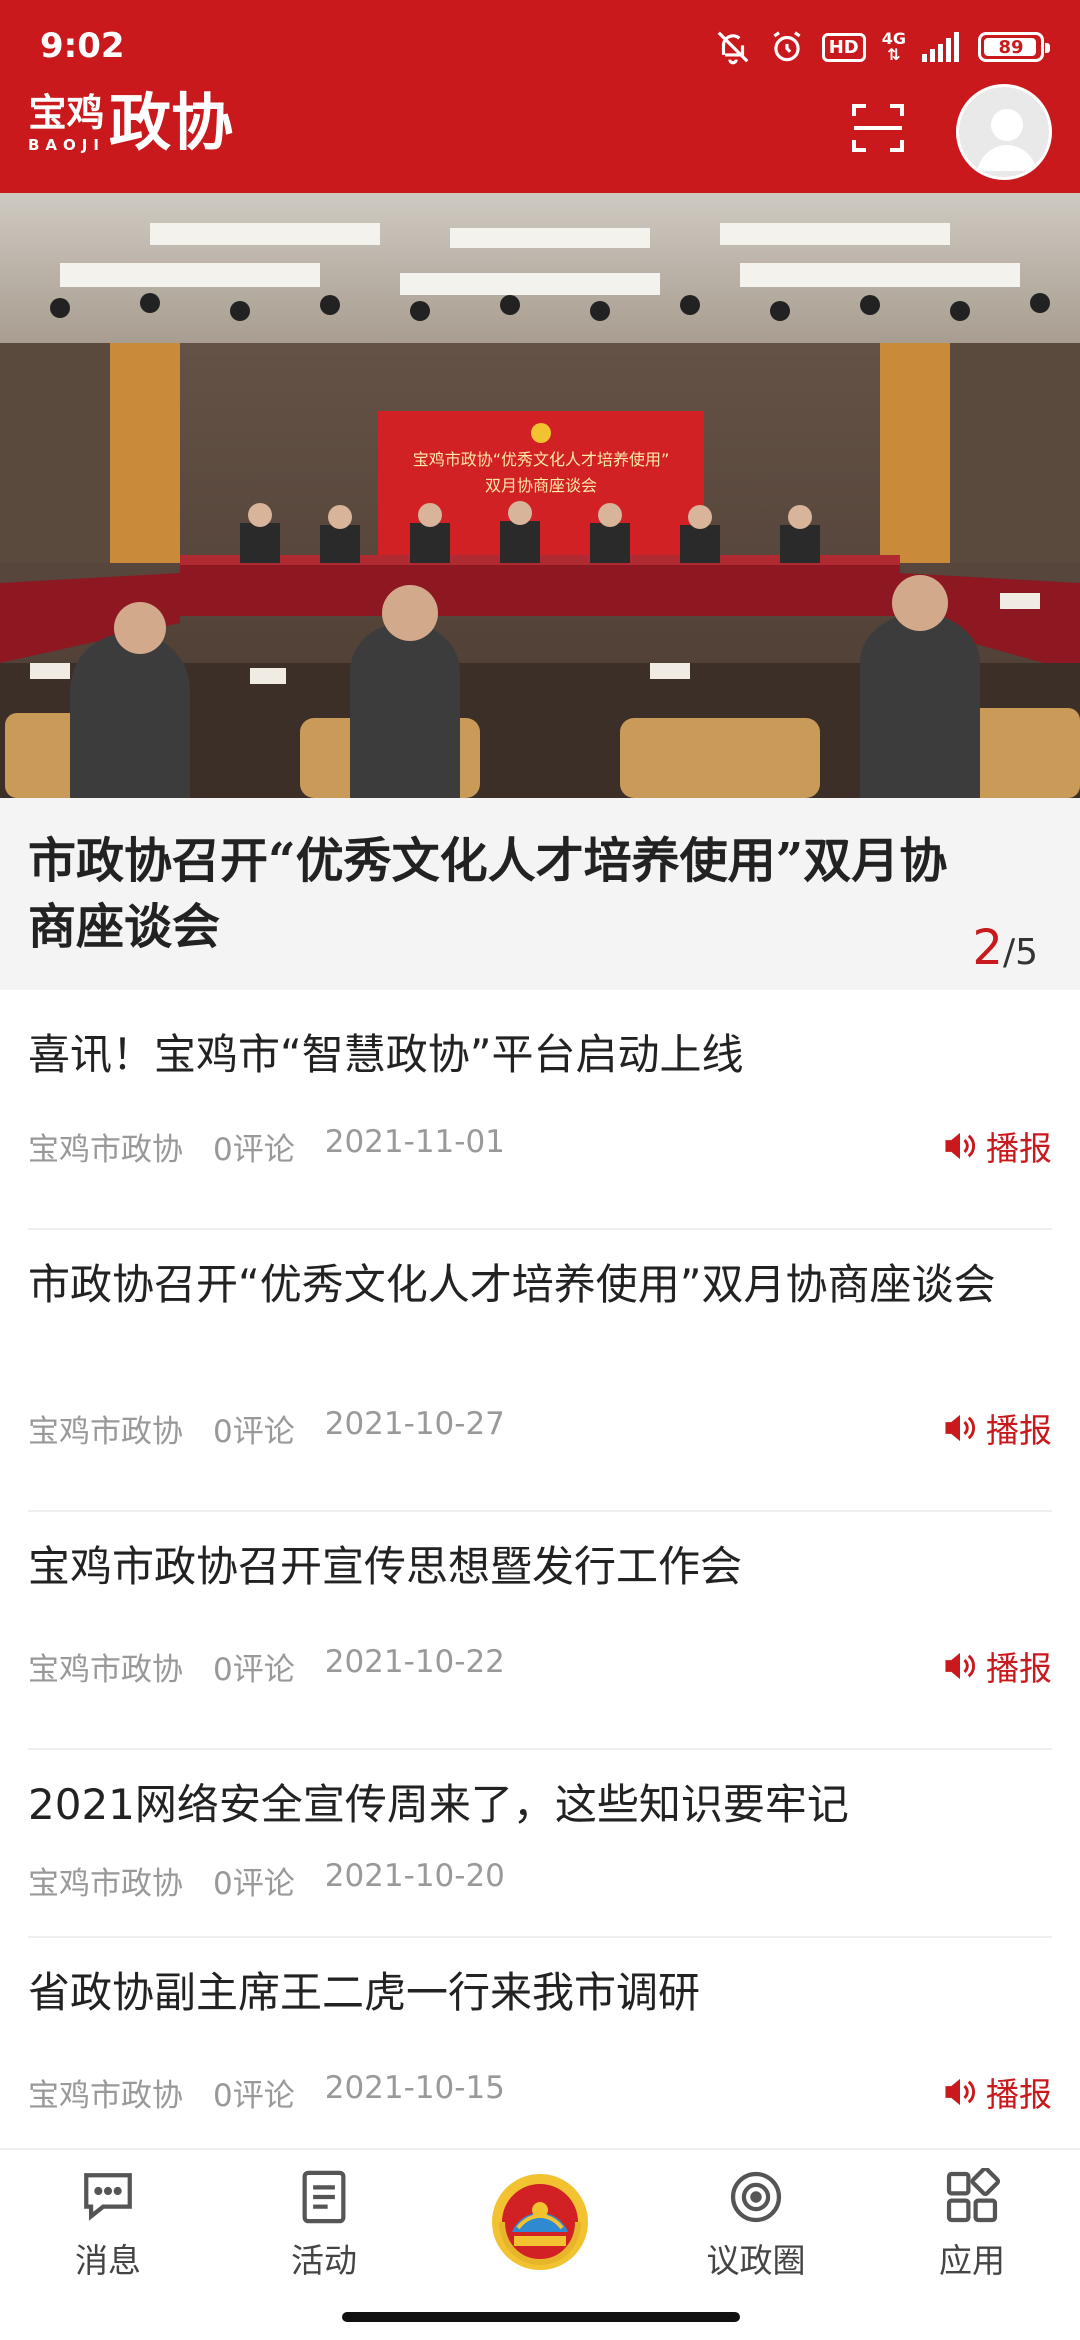 Image resolution: width=1080 pixels, height=2340 pixels. What do you see at coordinates (1020, 952) in the screenshot?
I see `pager-total: /5` at bounding box center [1020, 952].